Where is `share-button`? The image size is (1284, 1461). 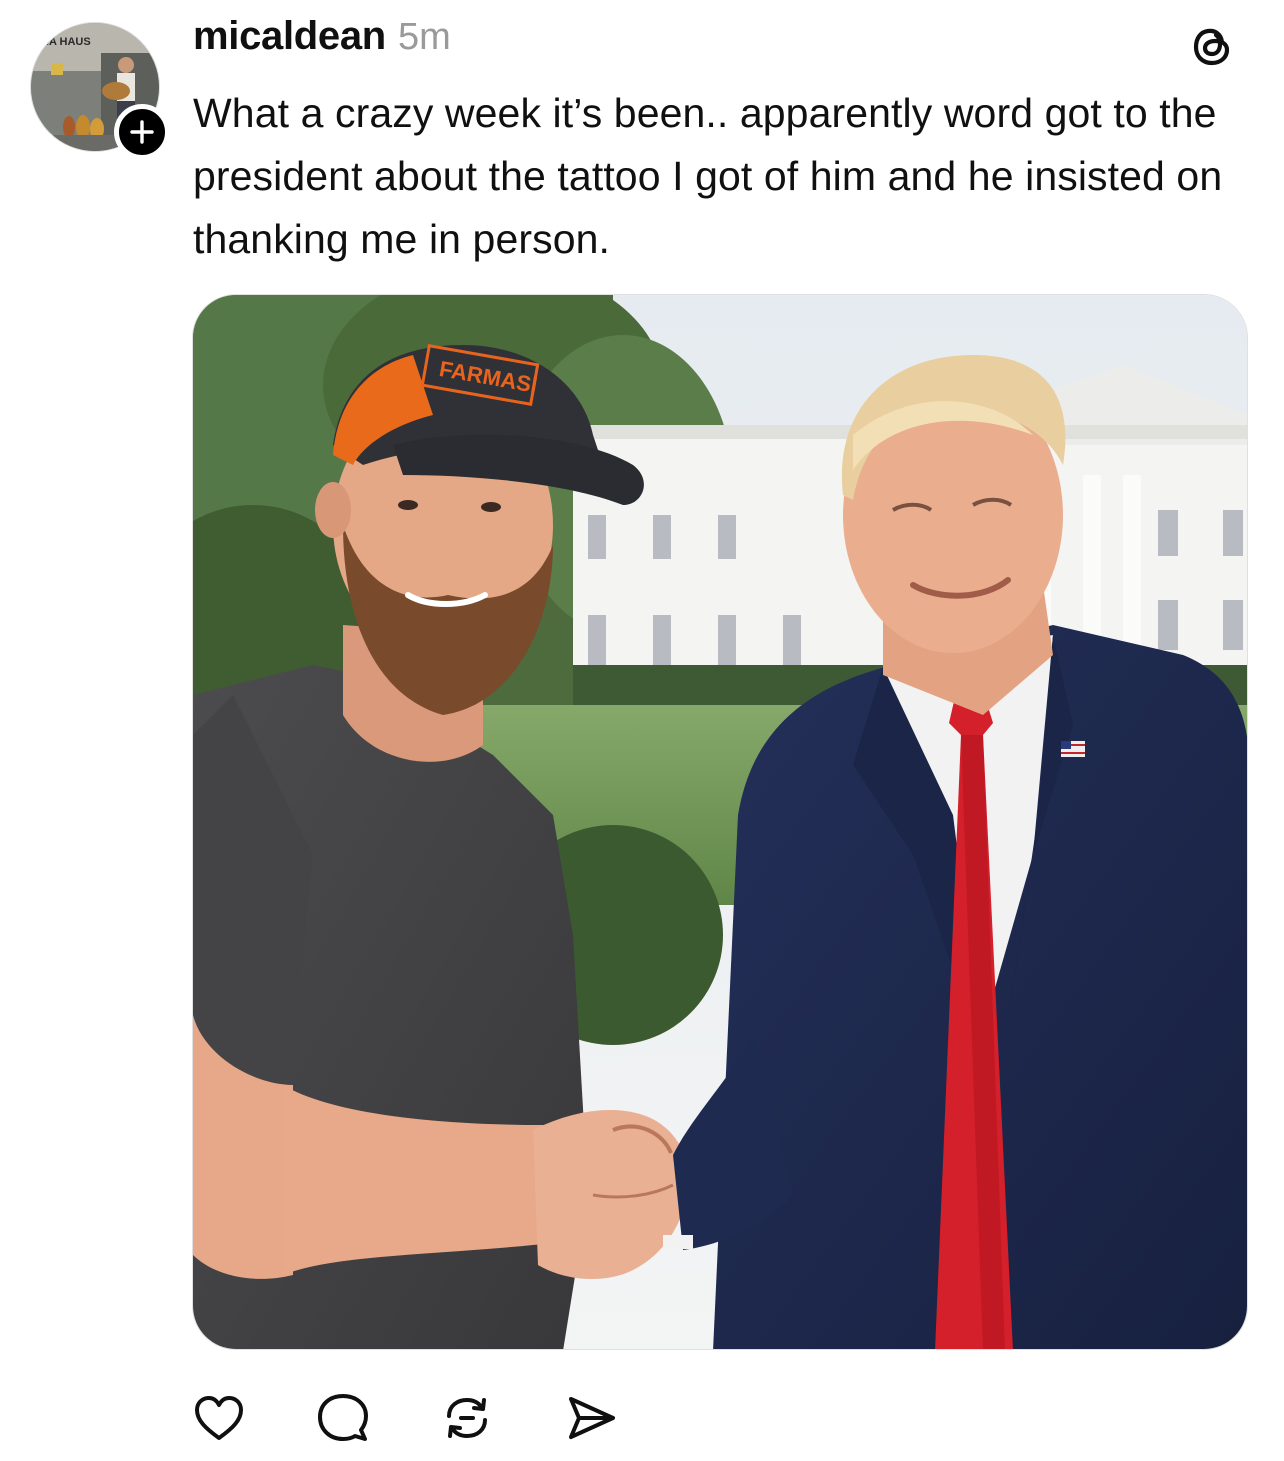 share-button is located at coordinates (591, 1418).